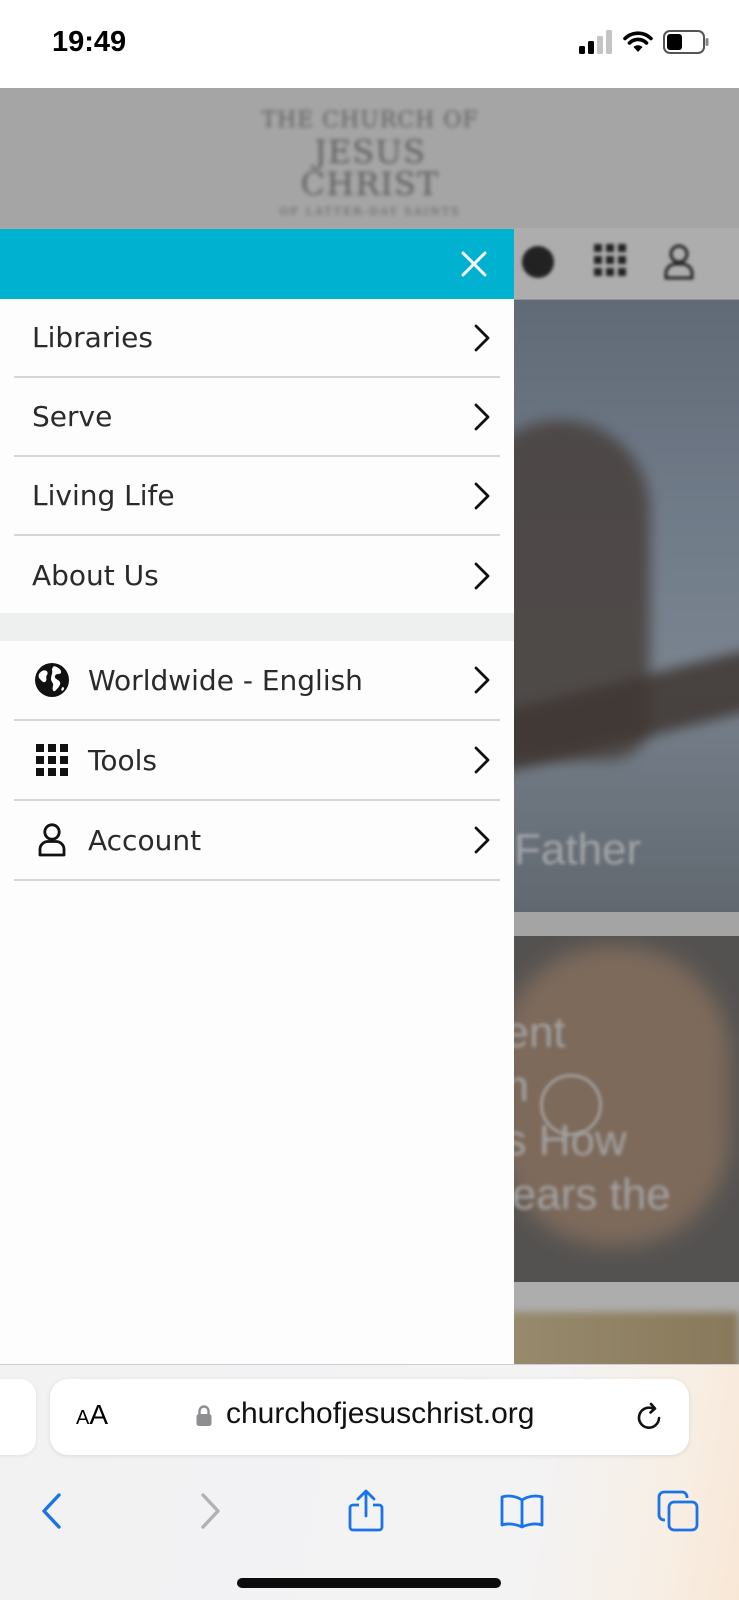 Image resolution: width=739 pixels, height=1600 pixels. I want to click on previous-tab-preview, so click(18, 1417).